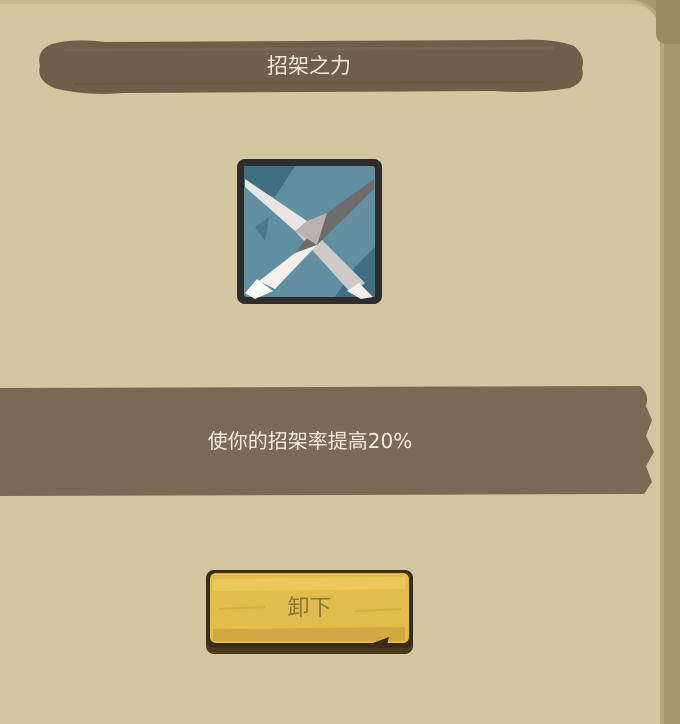 Image resolution: width=680 pixels, height=724 pixels. What do you see at coordinates (309, 608) in the screenshot?
I see `unequip-button-label: 卸下` at bounding box center [309, 608].